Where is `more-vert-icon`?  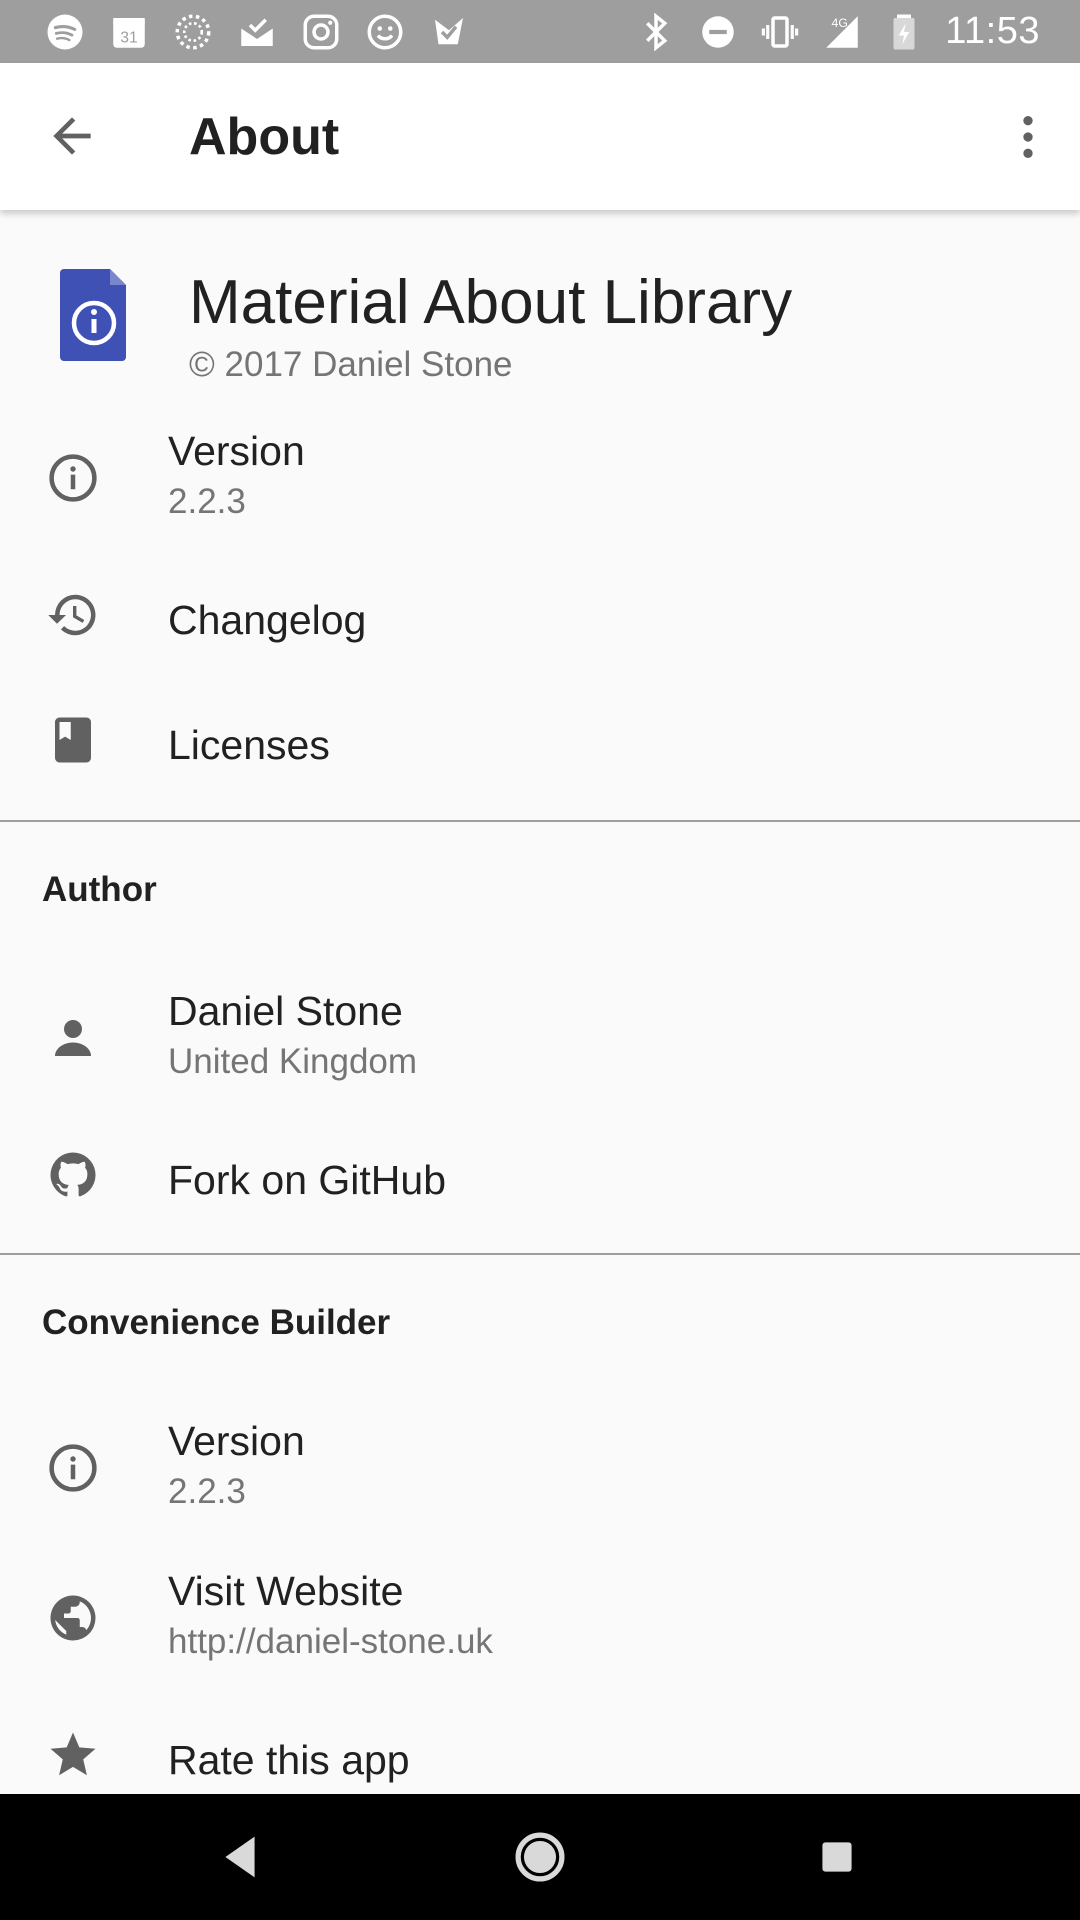 more-vert-icon is located at coordinates (1028, 137).